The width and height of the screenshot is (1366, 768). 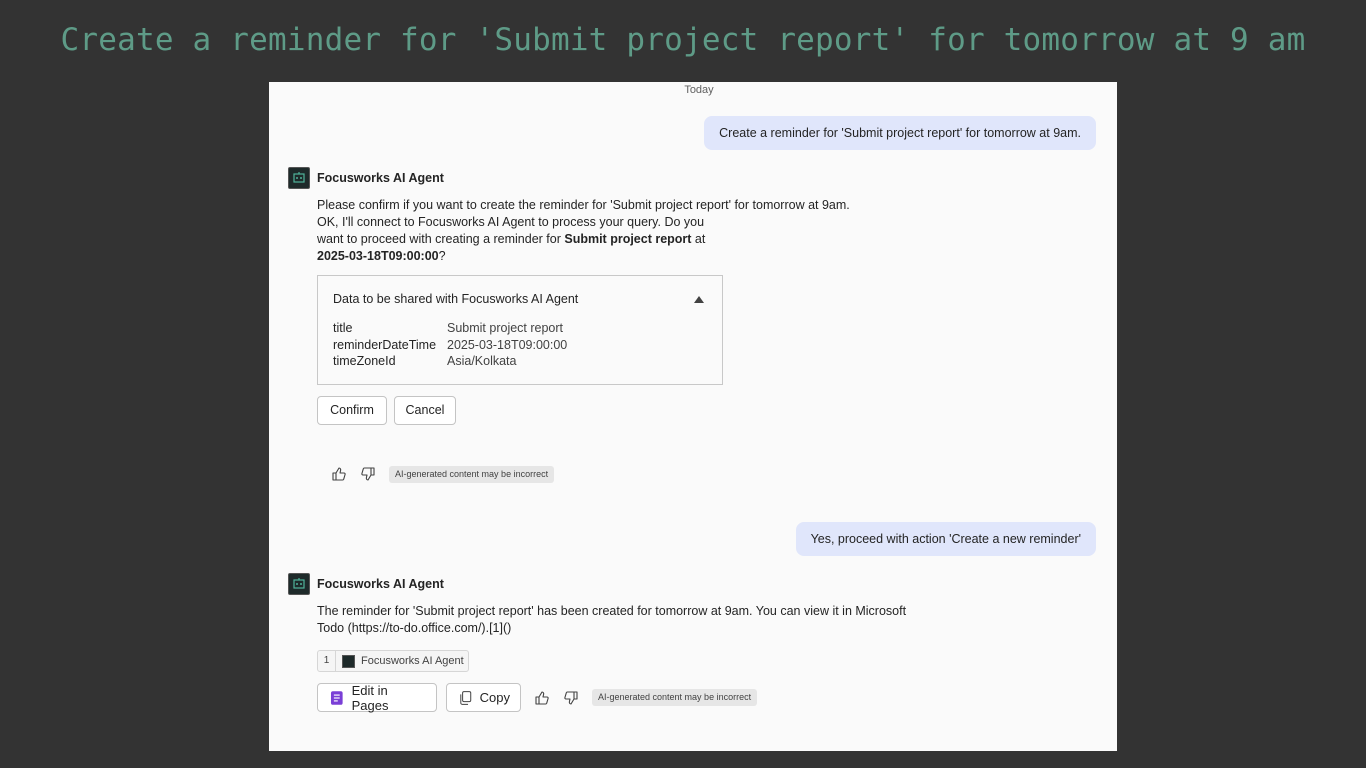 I want to click on agent-message-line: Todo (https://to-do.office.com/).[1](), so click(x=414, y=628).